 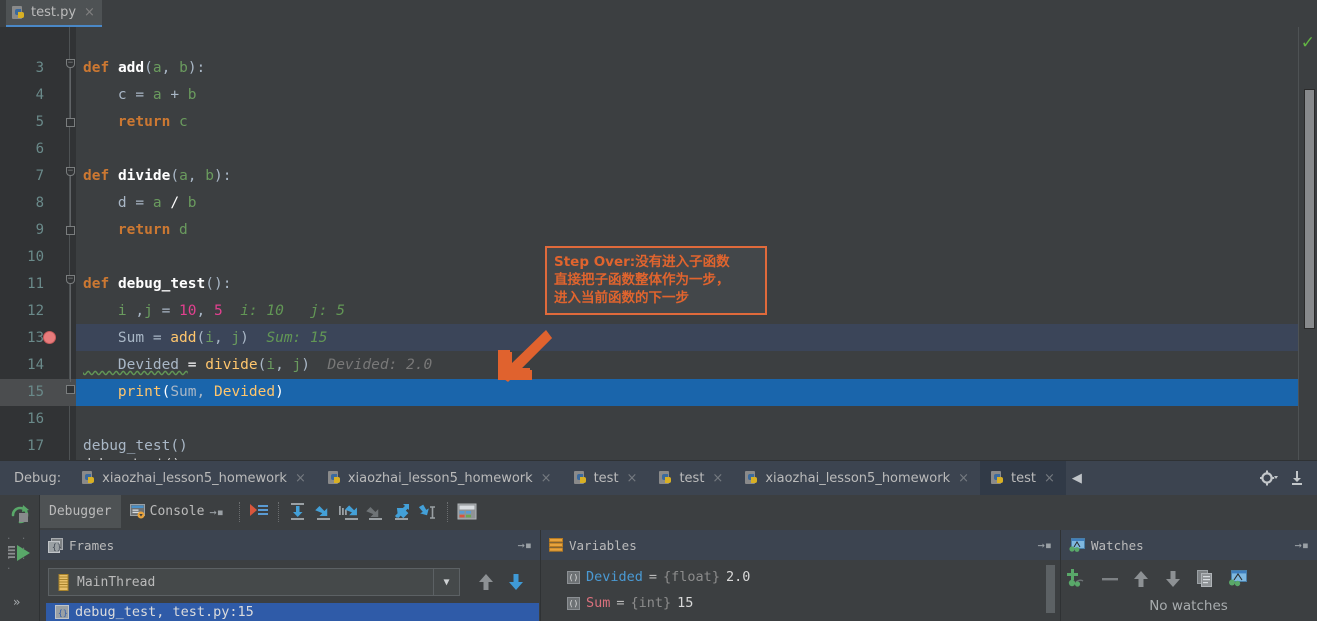 I want to click on variable-name: Devided, so click(x=614, y=577).